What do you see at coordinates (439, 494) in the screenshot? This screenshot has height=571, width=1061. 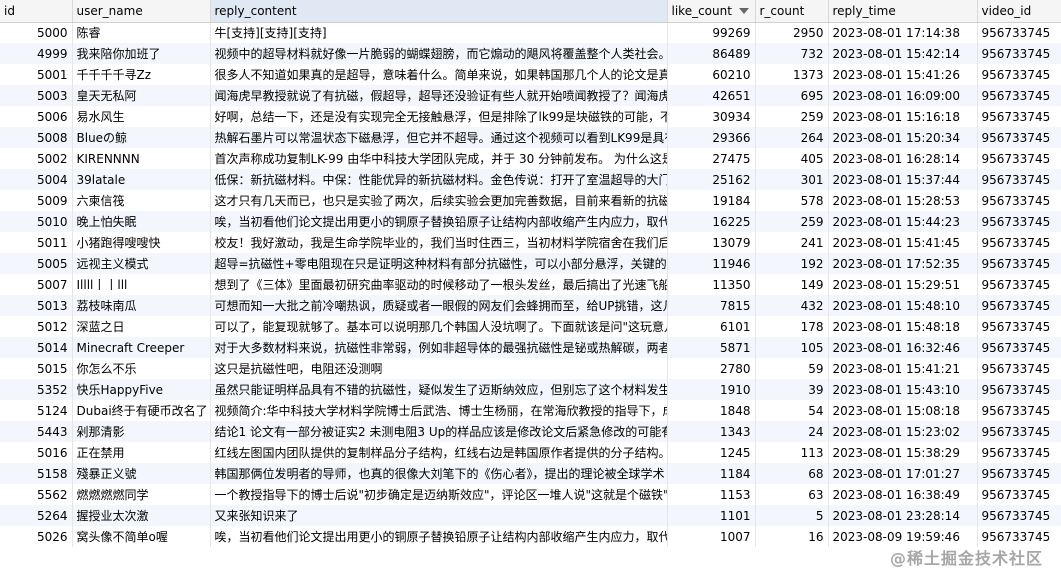 I see `cell-reply-content: 一个教授指导下的博士后说"初步确定是迈纳斯效应"，评论区一堆人说"这就是个磁铁"` at bounding box center [439, 494].